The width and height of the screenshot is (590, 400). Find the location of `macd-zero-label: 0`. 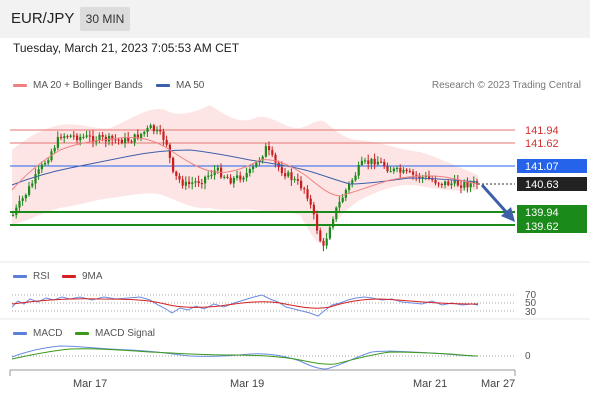

macd-zero-label: 0 is located at coordinates (528, 356).